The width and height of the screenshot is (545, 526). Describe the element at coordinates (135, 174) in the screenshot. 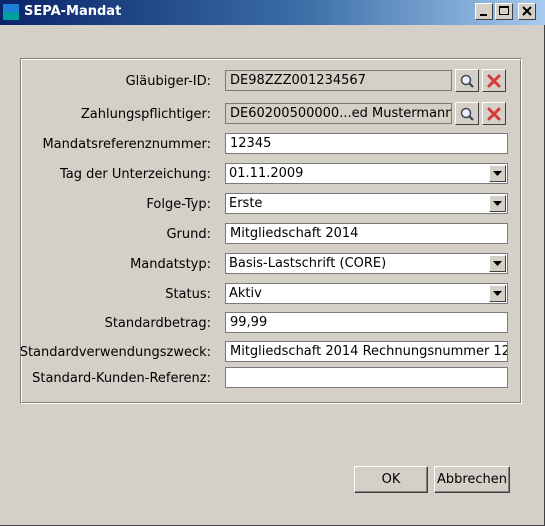

I see `tag-unterzeichnung-label: Tag der Unterzeichung:` at that location.